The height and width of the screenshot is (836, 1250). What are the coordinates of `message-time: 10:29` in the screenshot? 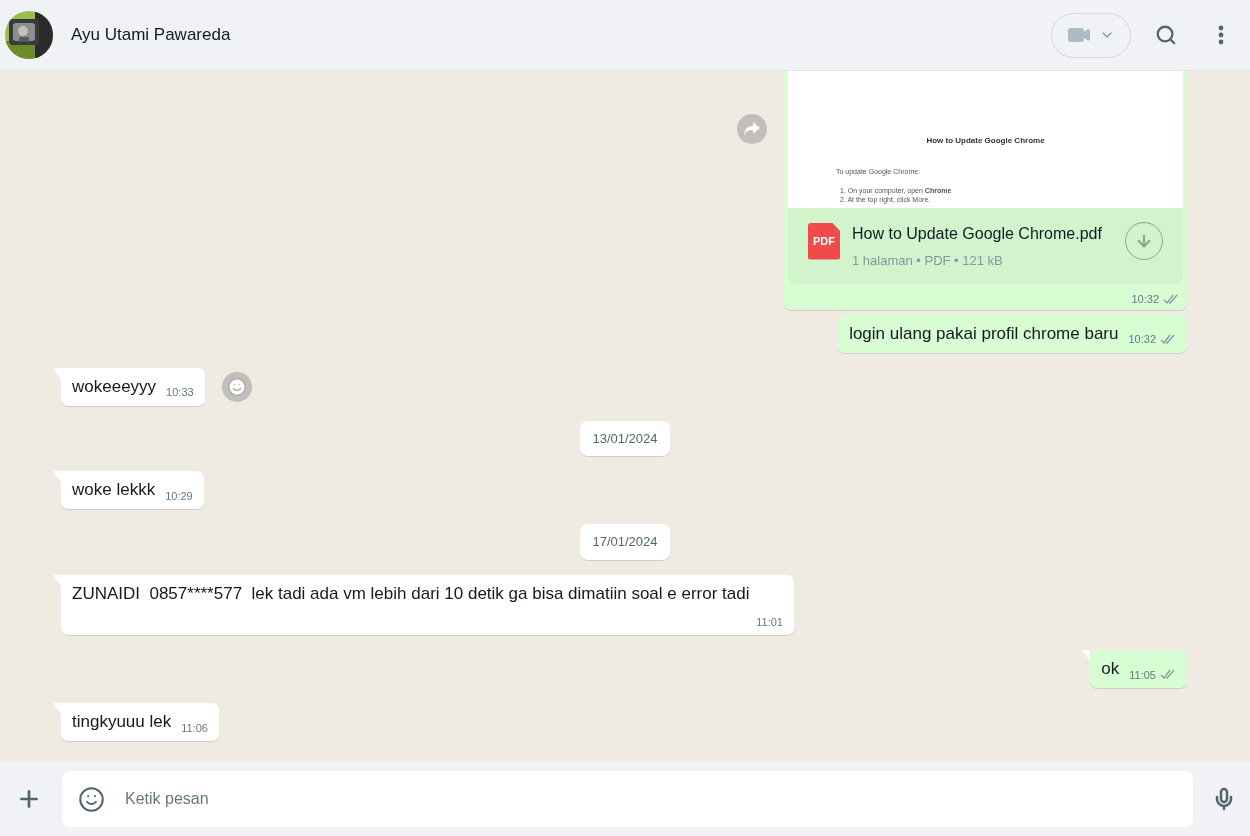 It's located at (179, 496).